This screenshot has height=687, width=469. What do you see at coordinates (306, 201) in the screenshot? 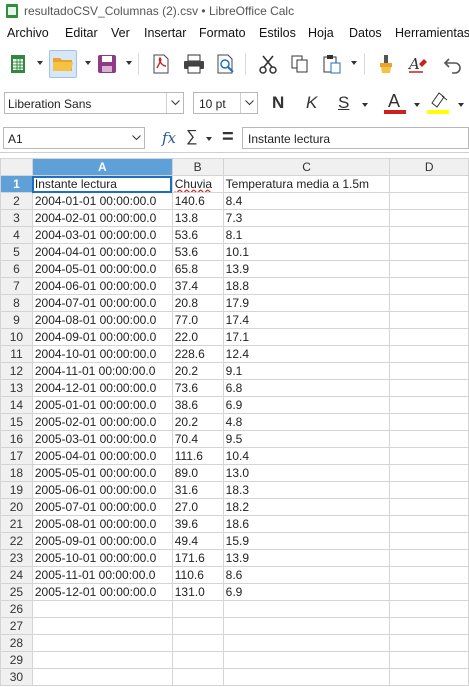
I see `cell-c2: 8.4` at bounding box center [306, 201].